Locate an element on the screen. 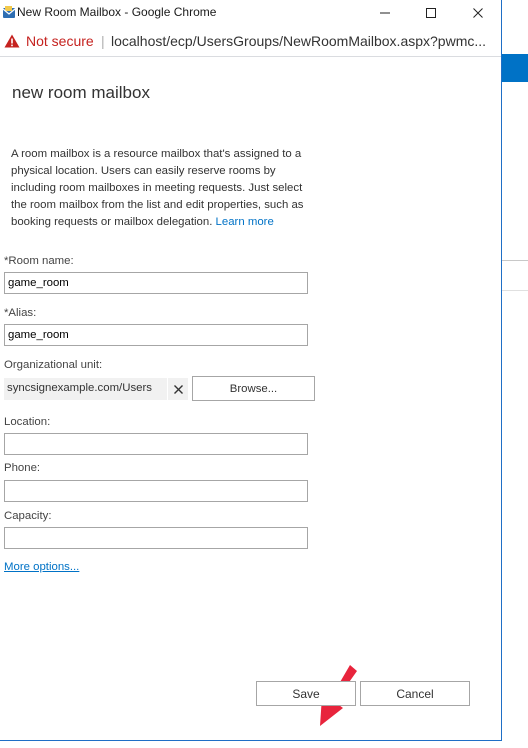 The width and height of the screenshot is (528, 748). close-x-icon is located at coordinates (178, 389).